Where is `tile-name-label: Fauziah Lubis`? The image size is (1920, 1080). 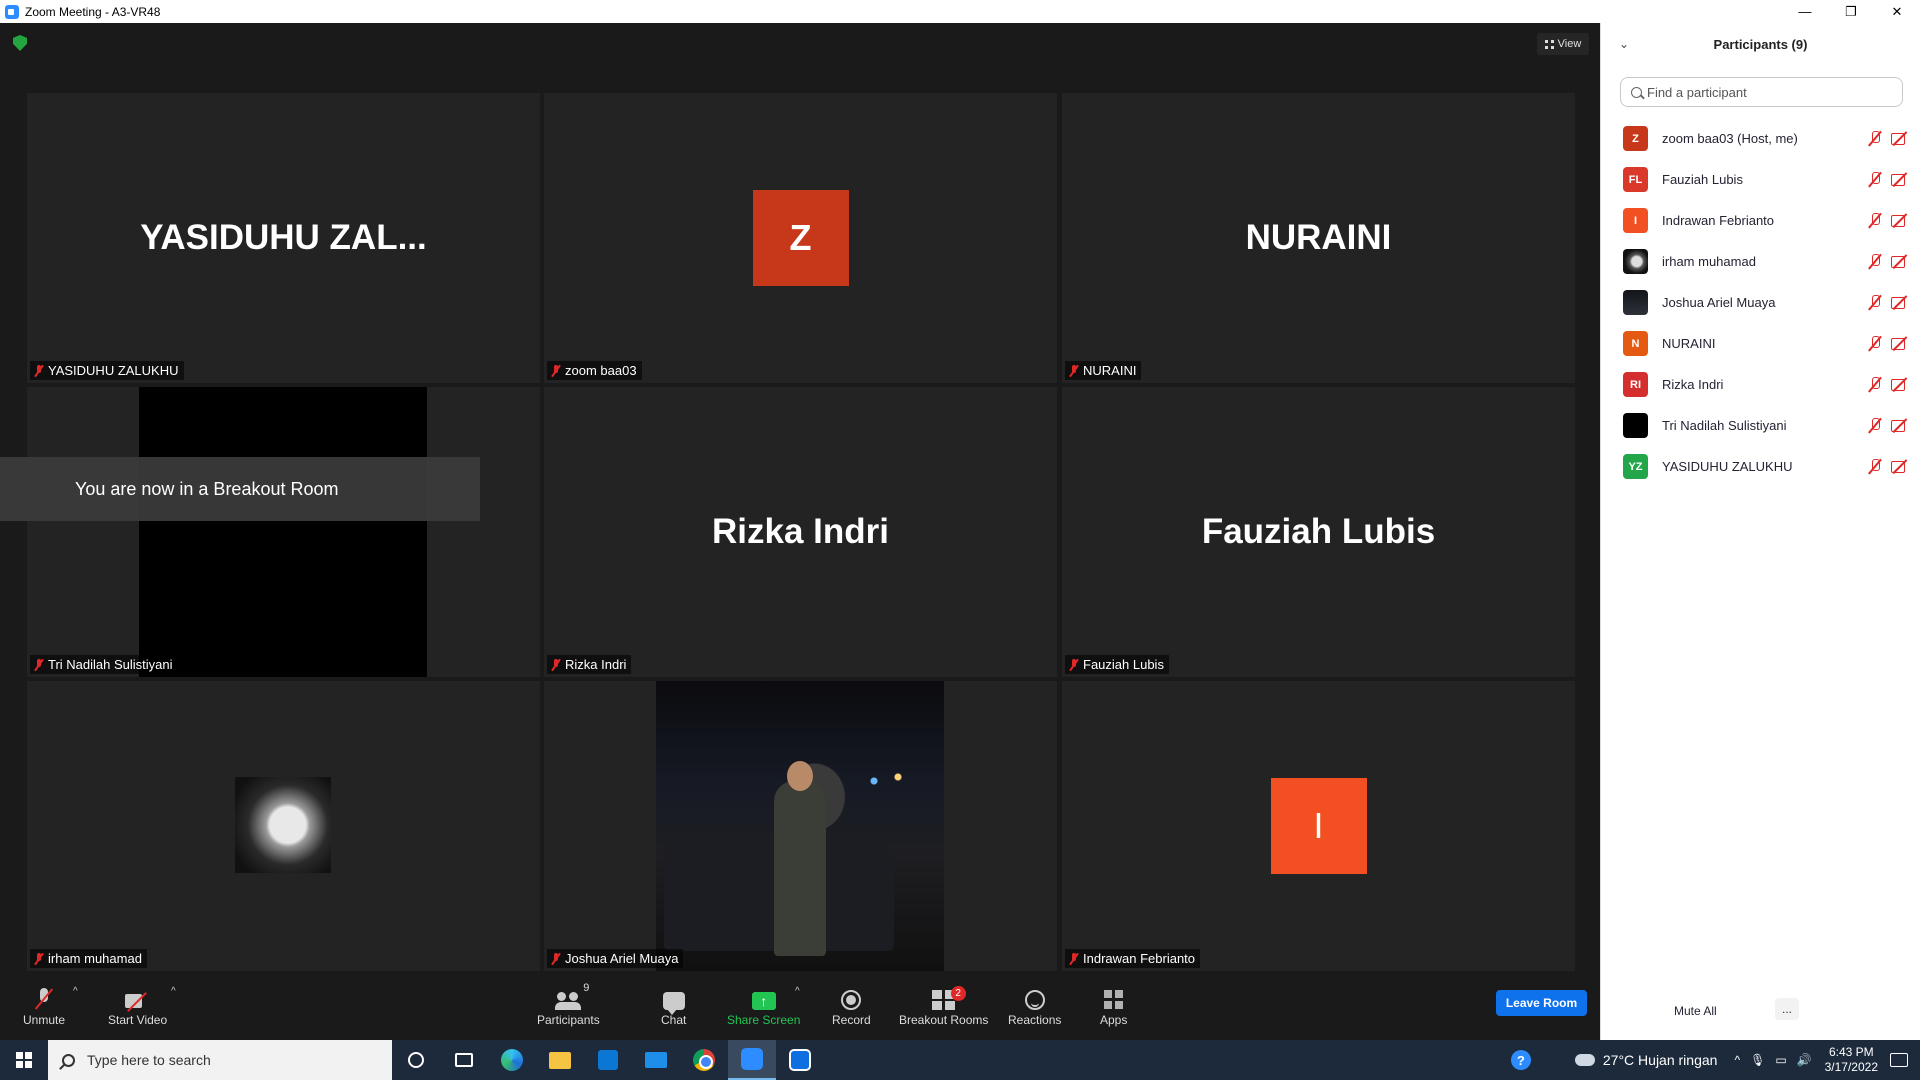 tile-name-label: Fauziah Lubis is located at coordinates (1117, 664).